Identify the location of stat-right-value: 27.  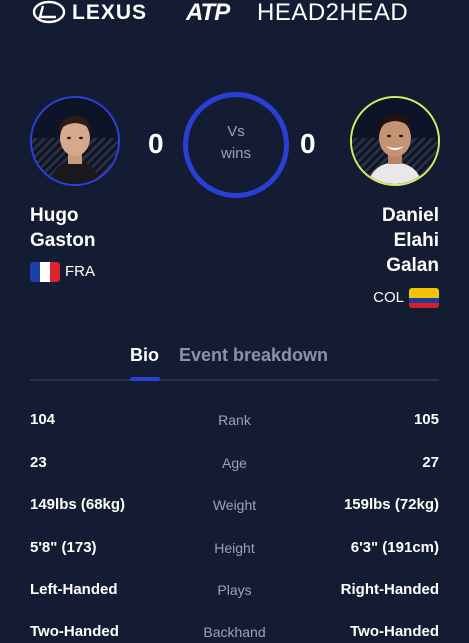
(430, 462).